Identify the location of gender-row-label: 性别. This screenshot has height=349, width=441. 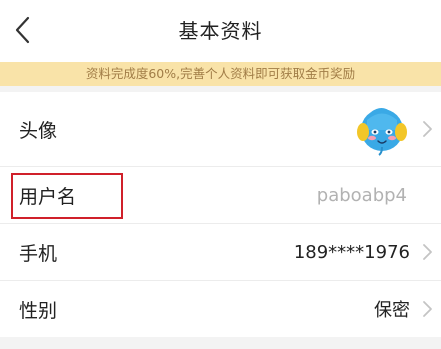
(38, 310).